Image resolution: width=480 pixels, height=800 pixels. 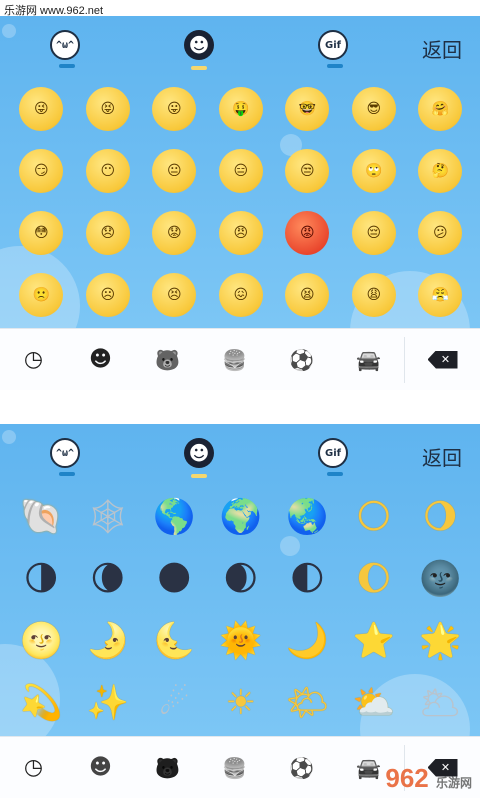 What do you see at coordinates (307, 703) in the screenshot?
I see `emoji-key: 🌤` at bounding box center [307, 703].